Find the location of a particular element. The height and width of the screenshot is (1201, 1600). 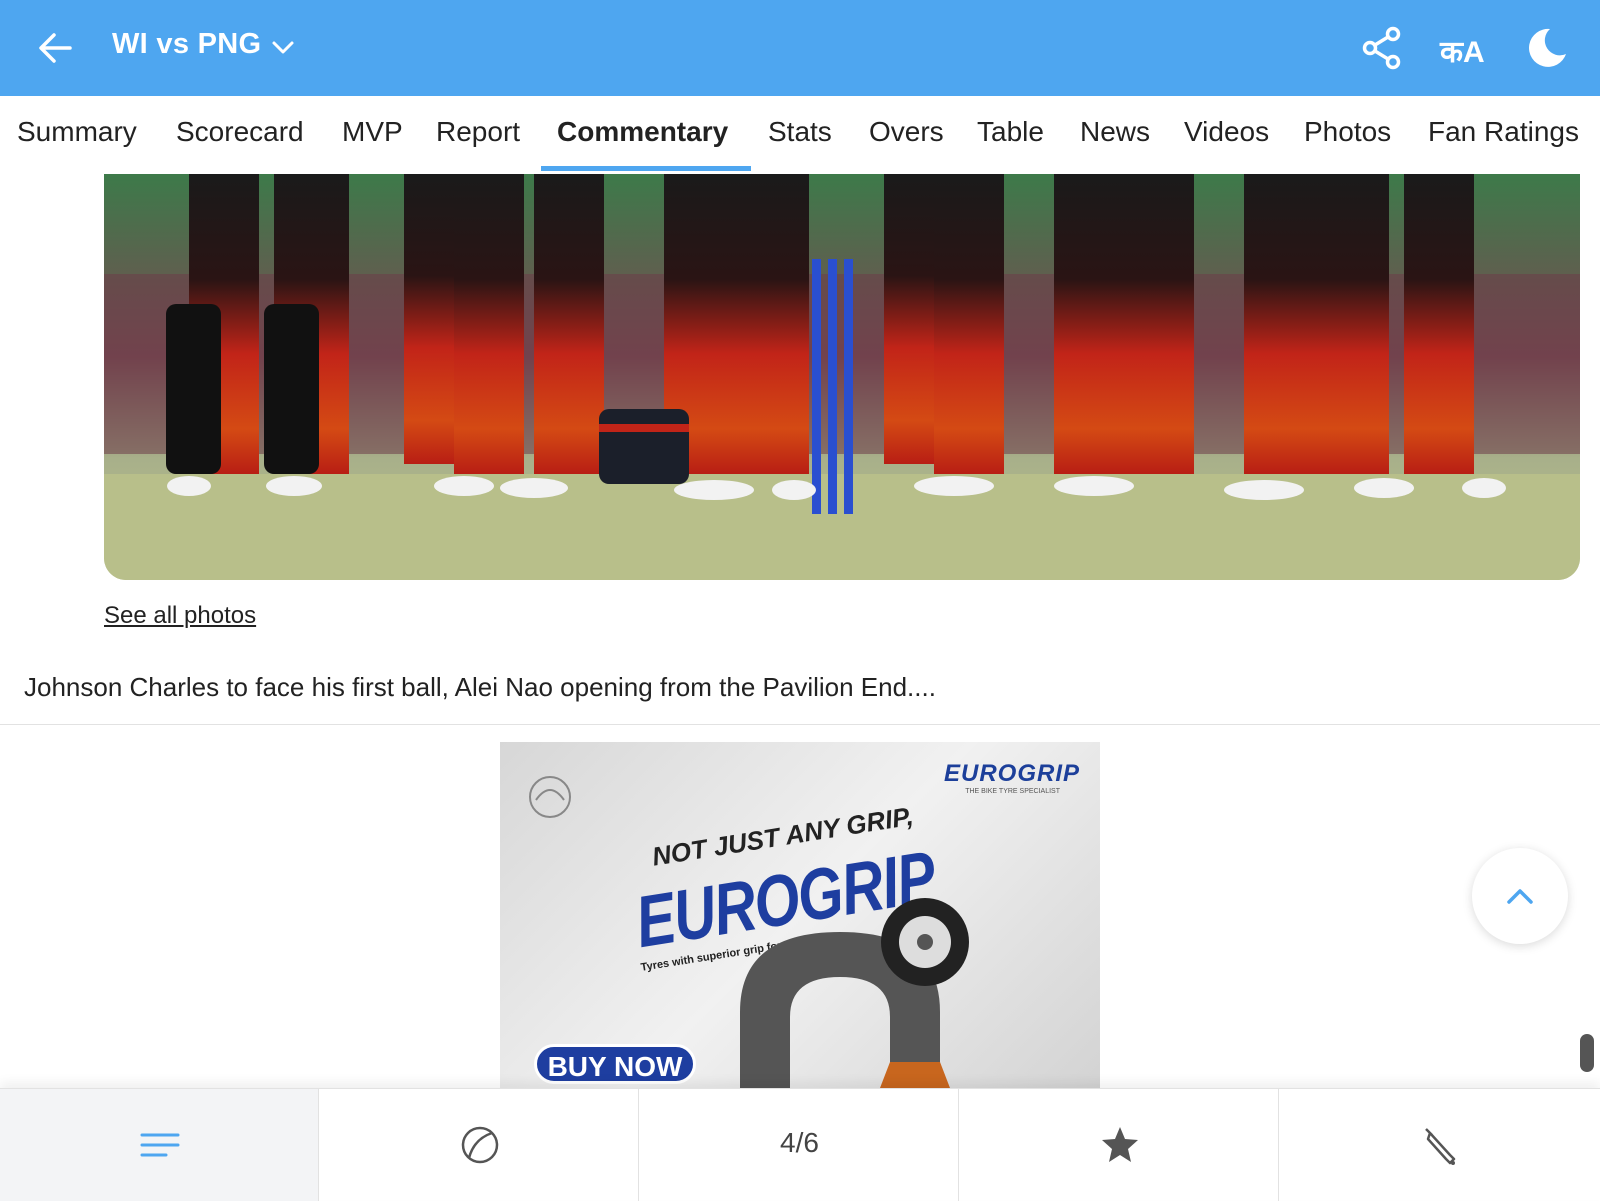

ball-icon is located at coordinates (480, 1145).